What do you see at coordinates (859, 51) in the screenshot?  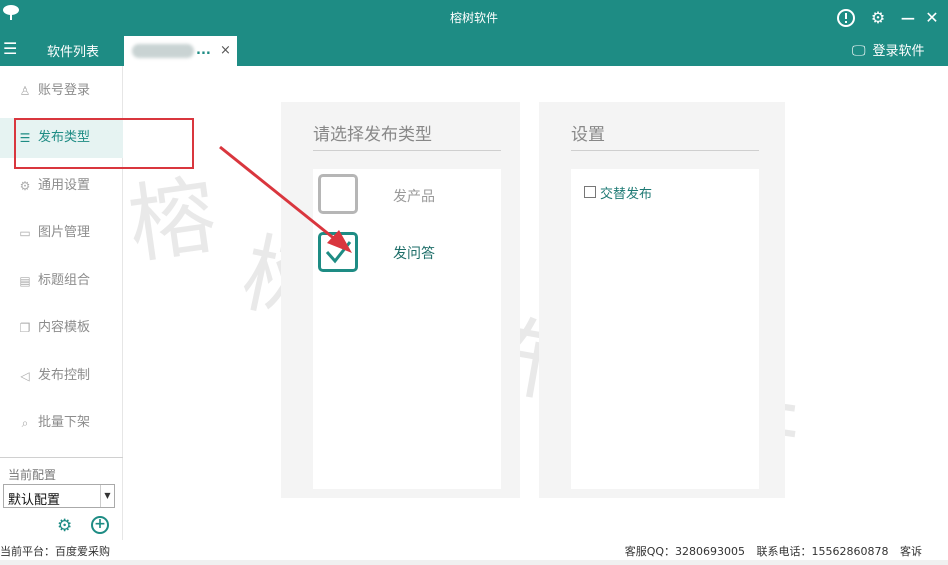 I see `monitor-icon: 🖵` at bounding box center [859, 51].